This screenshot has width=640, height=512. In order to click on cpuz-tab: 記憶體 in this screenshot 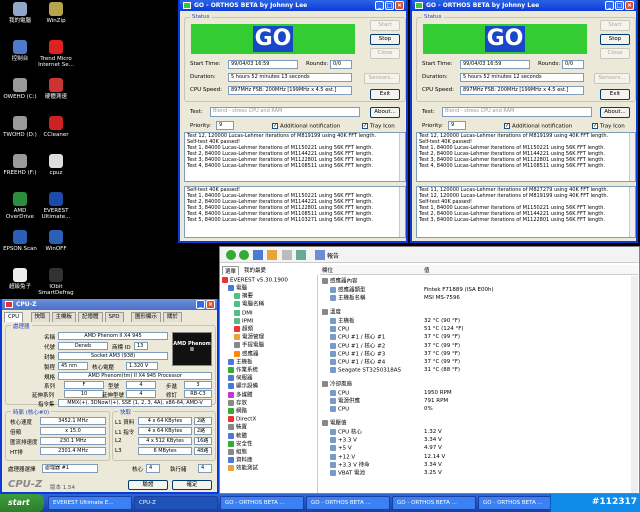, I will do `click(90, 317)`.